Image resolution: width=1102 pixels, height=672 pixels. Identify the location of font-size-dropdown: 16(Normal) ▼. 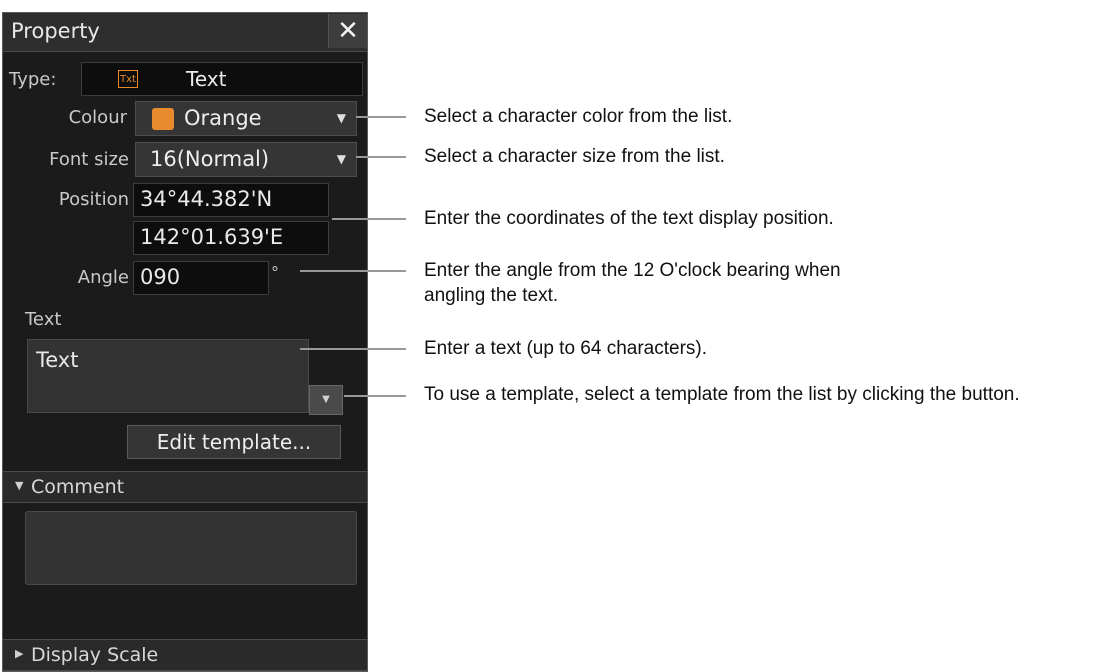
(246, 159).